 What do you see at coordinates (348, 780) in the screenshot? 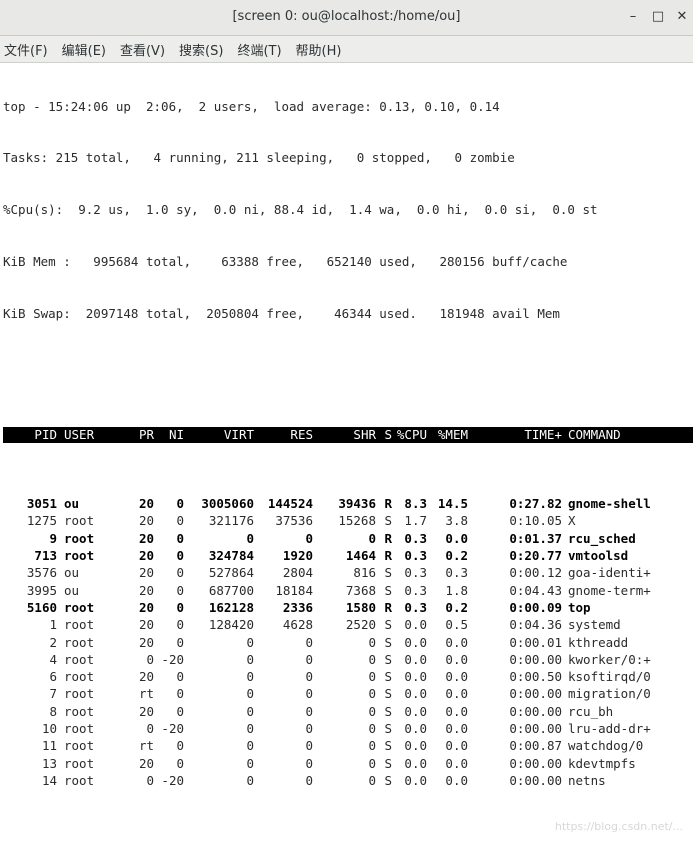
I see `process-row: 14 root 0 -20 0 0 0 S 0.0 0.0 0:00.00 netns` at bounding box center [348, 780].